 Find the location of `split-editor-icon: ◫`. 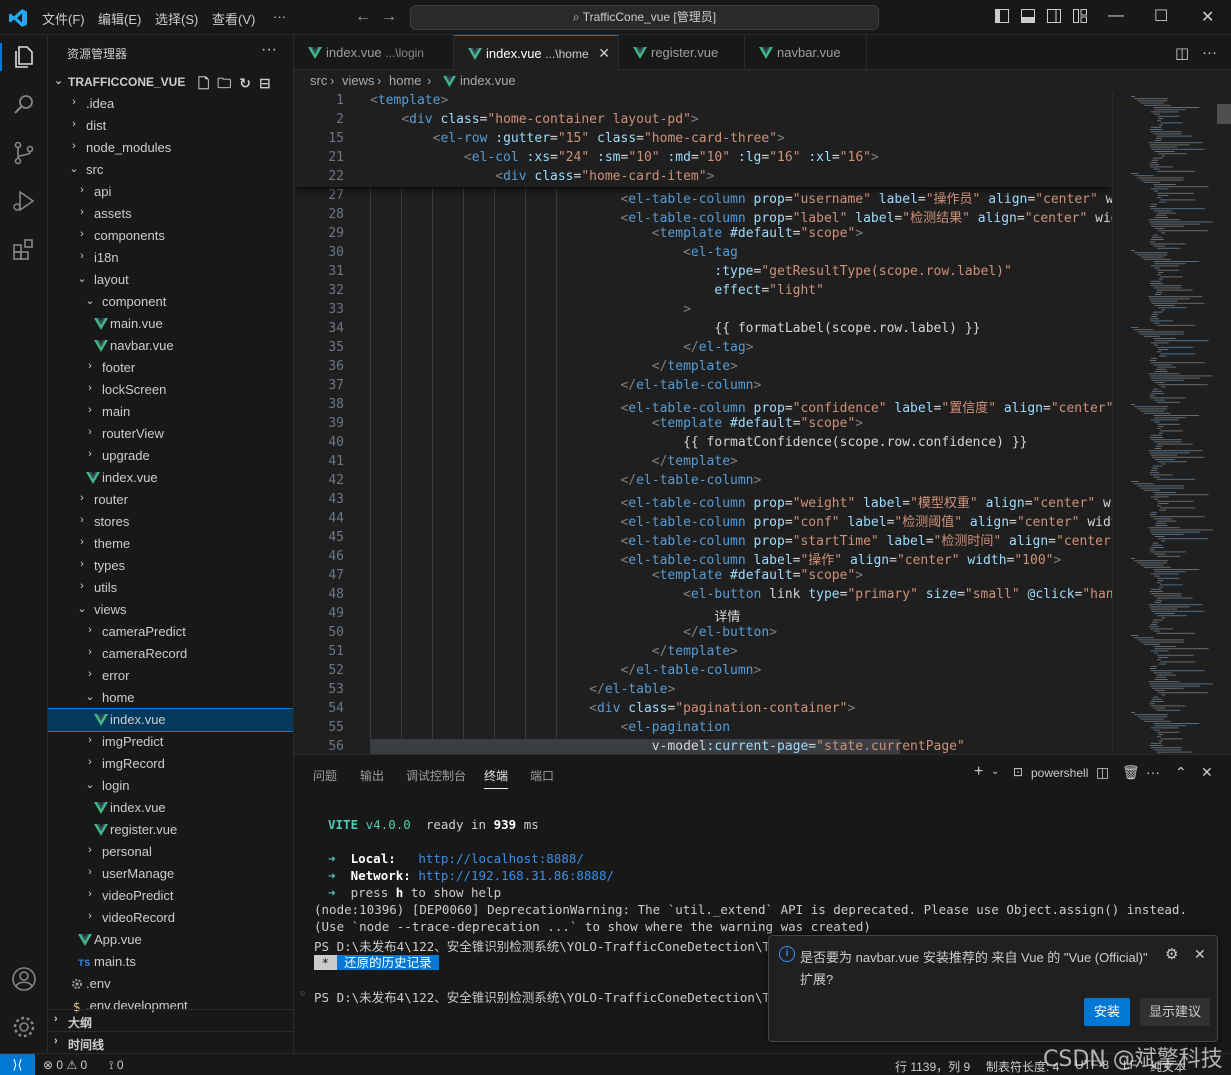

split-editor-icon: ◫ is located at coordinates (1182, 53).